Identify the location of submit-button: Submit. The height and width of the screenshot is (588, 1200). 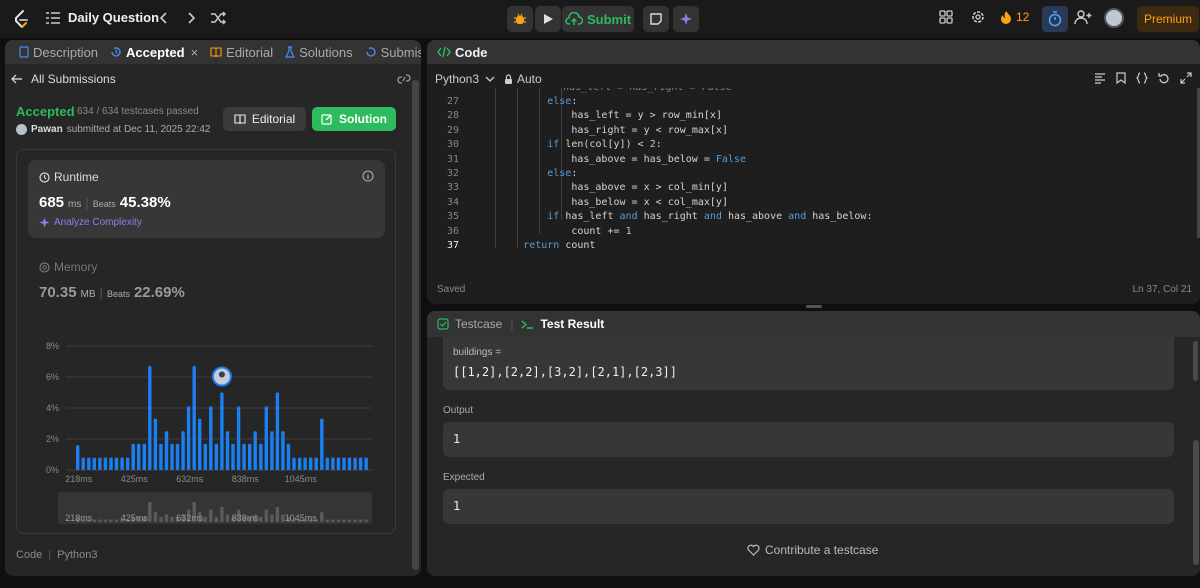
(598, 19).